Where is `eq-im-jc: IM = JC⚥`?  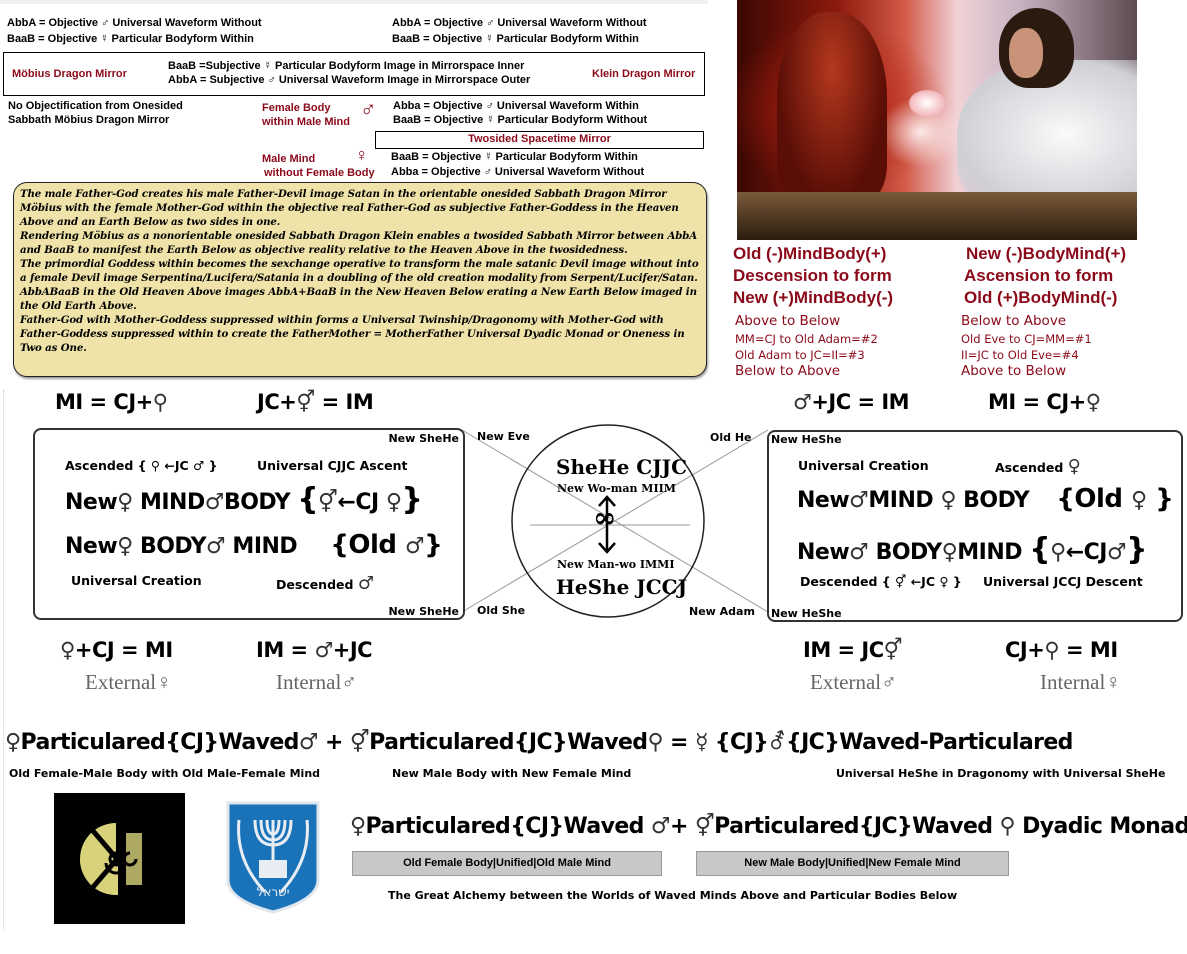 eq-im-jc: IM = JC⚥ is located at coordinates (853, 650).